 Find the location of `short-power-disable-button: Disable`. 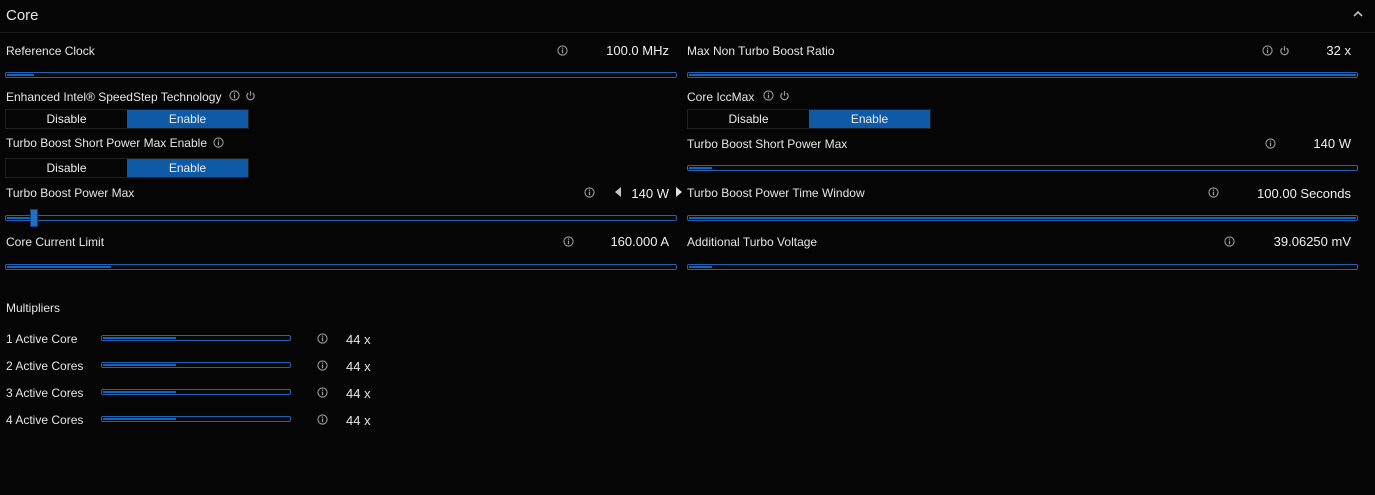

short-power-disable-button: Disable is located at coordinates (66, 168).